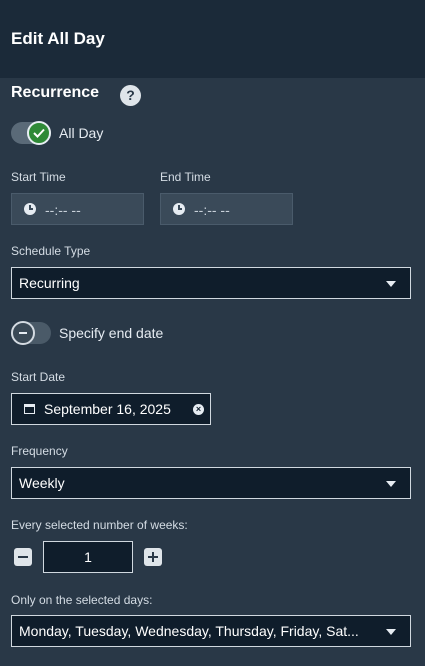  I want to click on start-time-value: --:-- --, so click(63, 210).